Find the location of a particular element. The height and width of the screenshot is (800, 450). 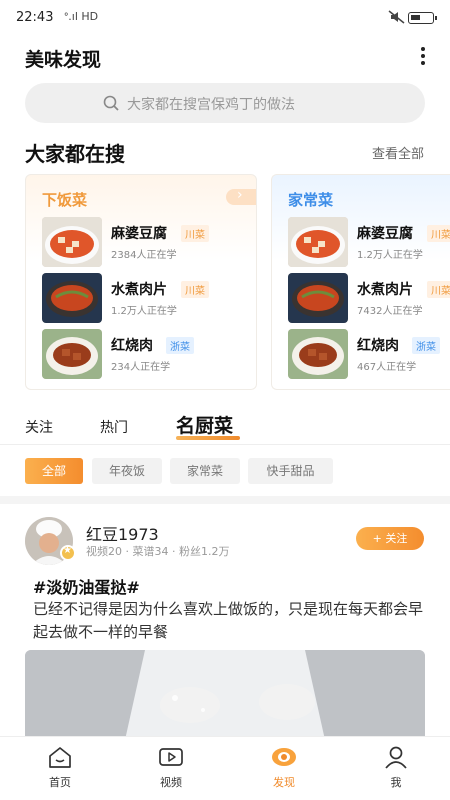

tab-famous-chef: 名厨菜 is located at coordinates (204, 424).